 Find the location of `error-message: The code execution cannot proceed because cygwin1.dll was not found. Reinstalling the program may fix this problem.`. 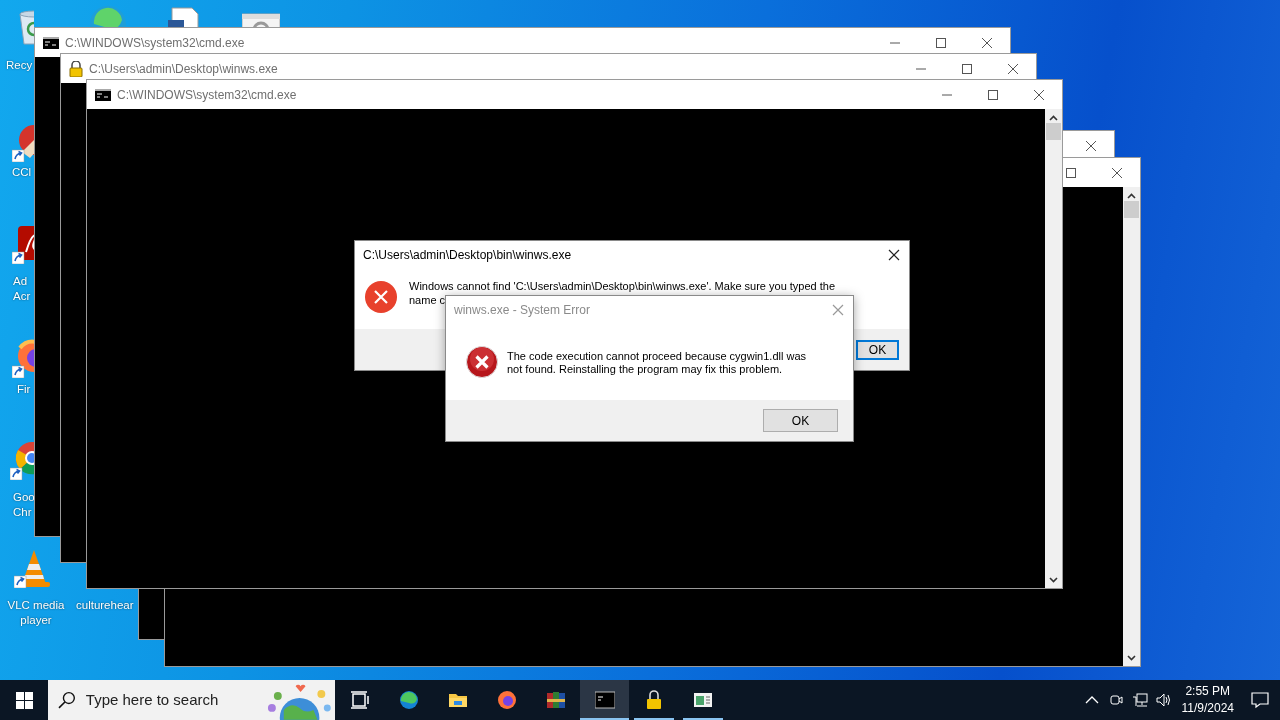

error-message: The code execution cannot proceed because cygwin1.dll was not found. Reinstalling the program may fix this problem. is located at coordinates (657, 363).